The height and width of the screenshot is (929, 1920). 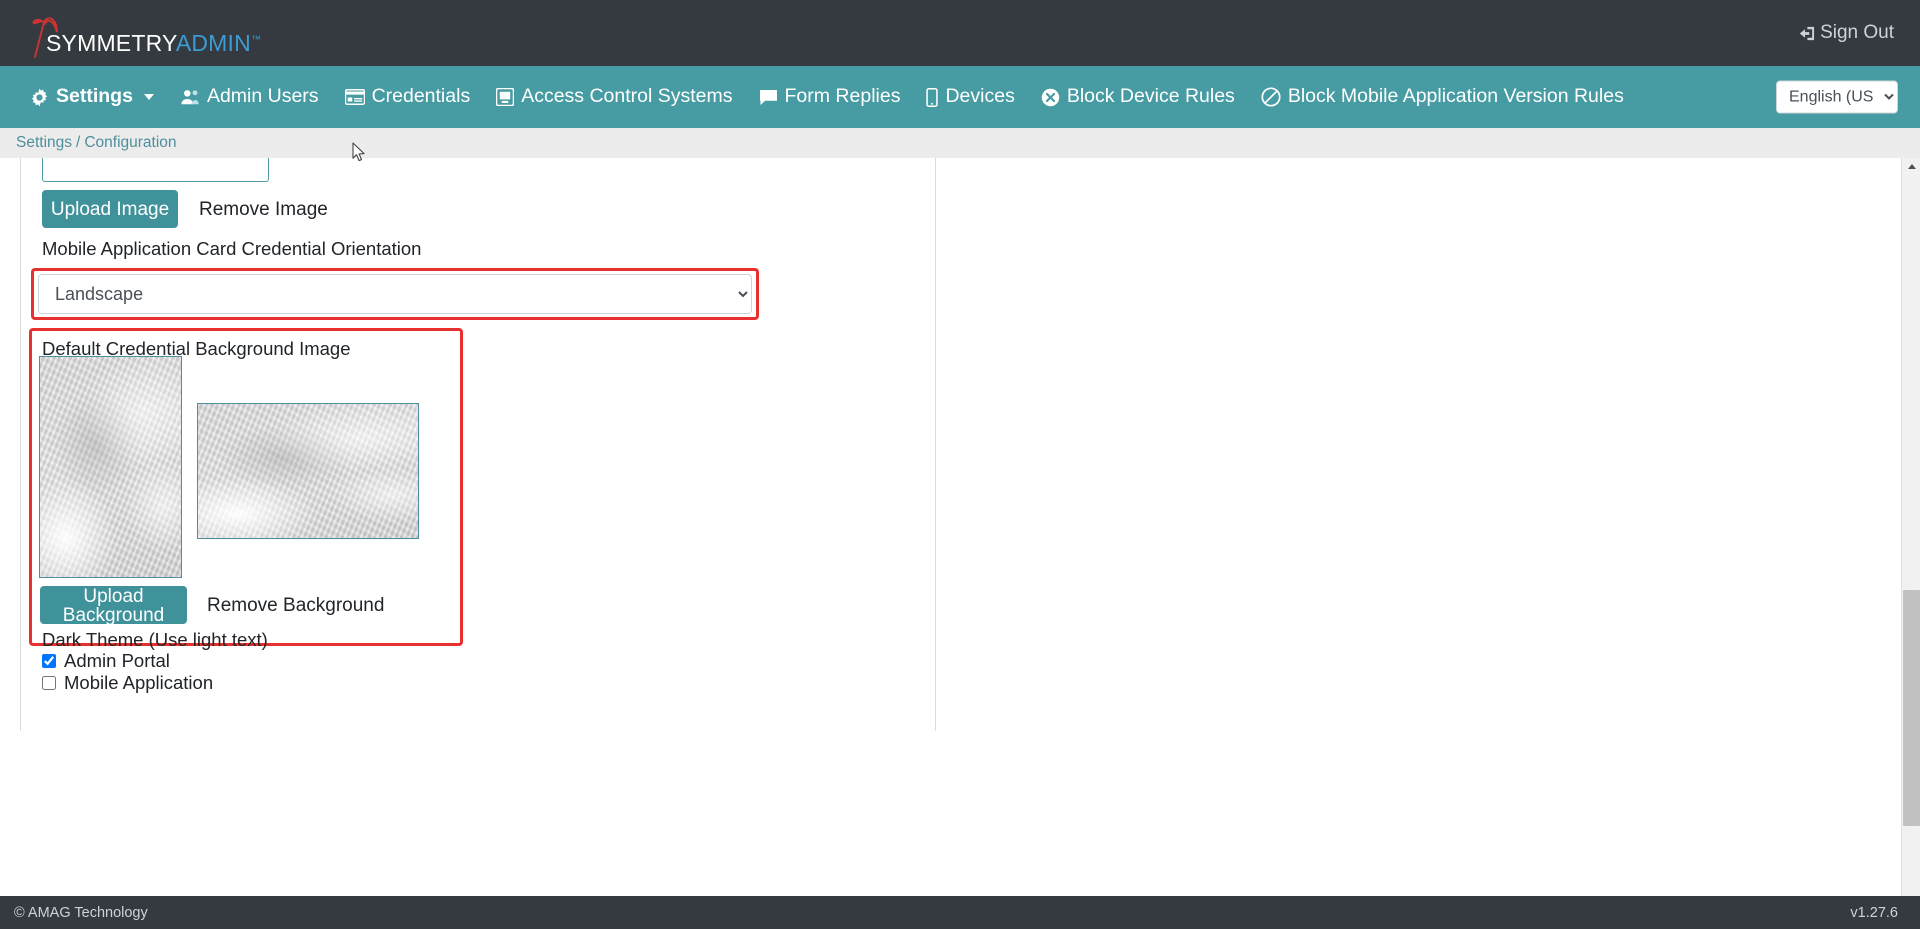 What do you see at coordinates (1271, 97) in the screenshot?
I see `ban-icon` at bounding box center [1271, 97].